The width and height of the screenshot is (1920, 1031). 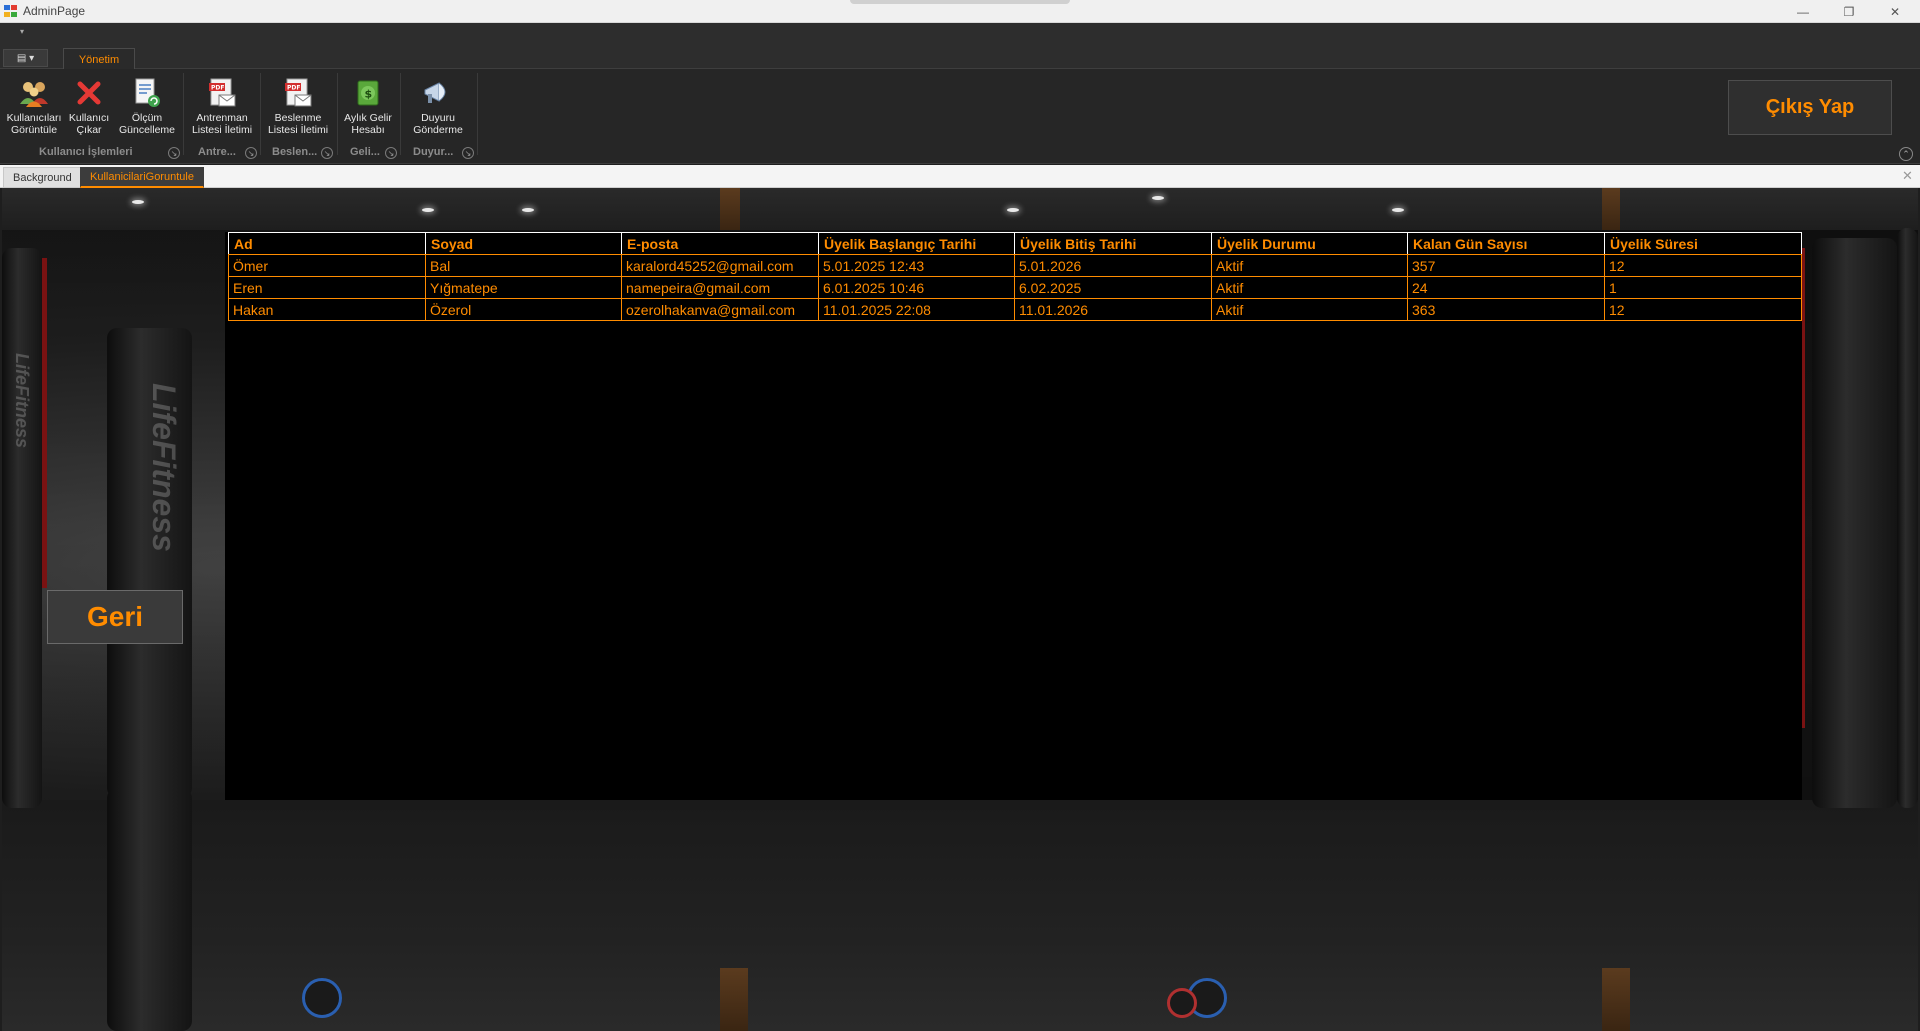 What do you see at coordinates (54, 11) in the screenshot?
I see `window-title: AdminPage` at bounding box center [54, 11].